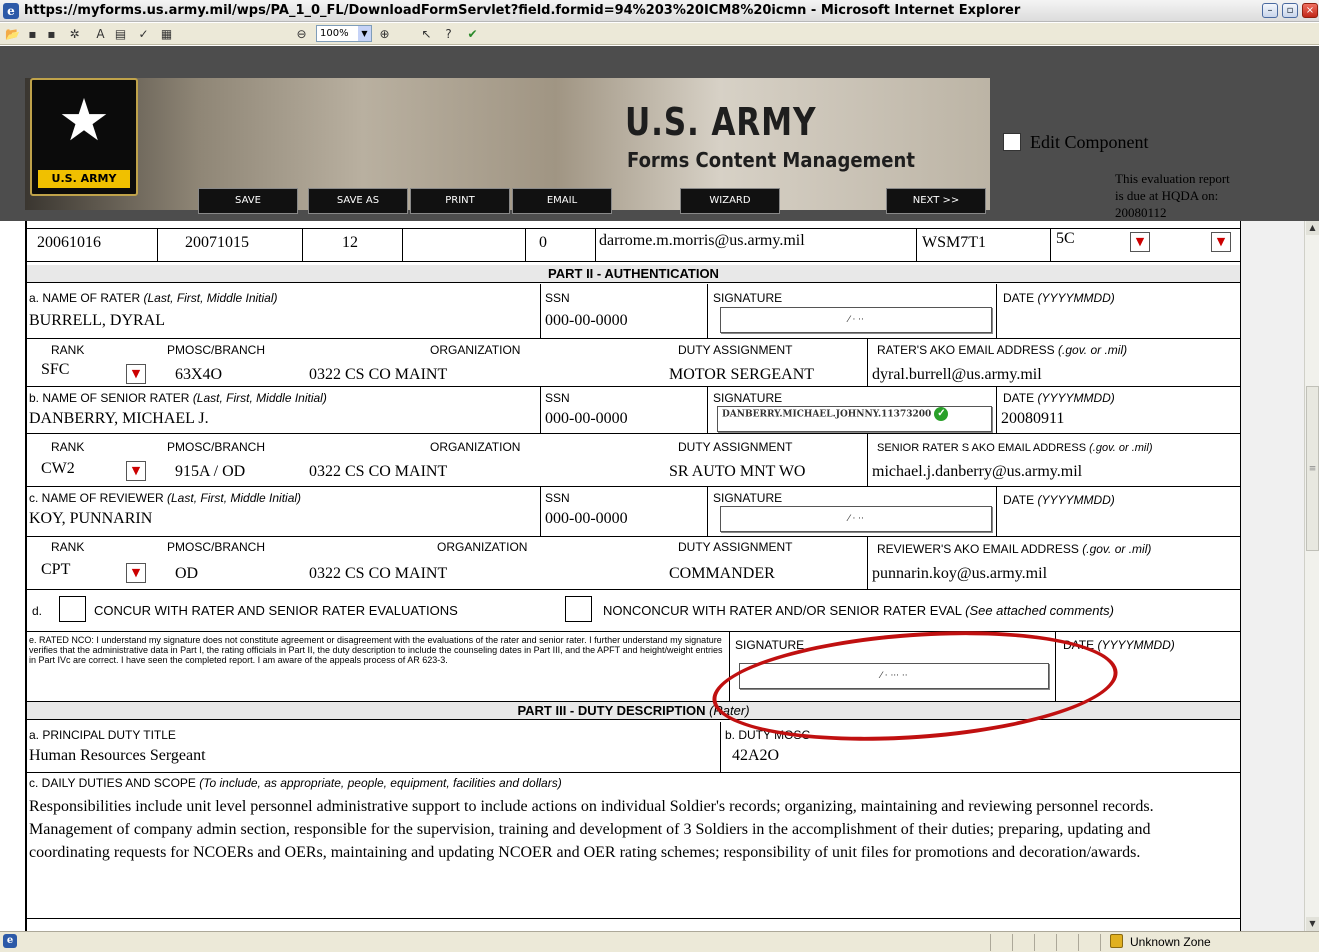  I want to click on verified-check-icon: ✓, so click(941, 414).